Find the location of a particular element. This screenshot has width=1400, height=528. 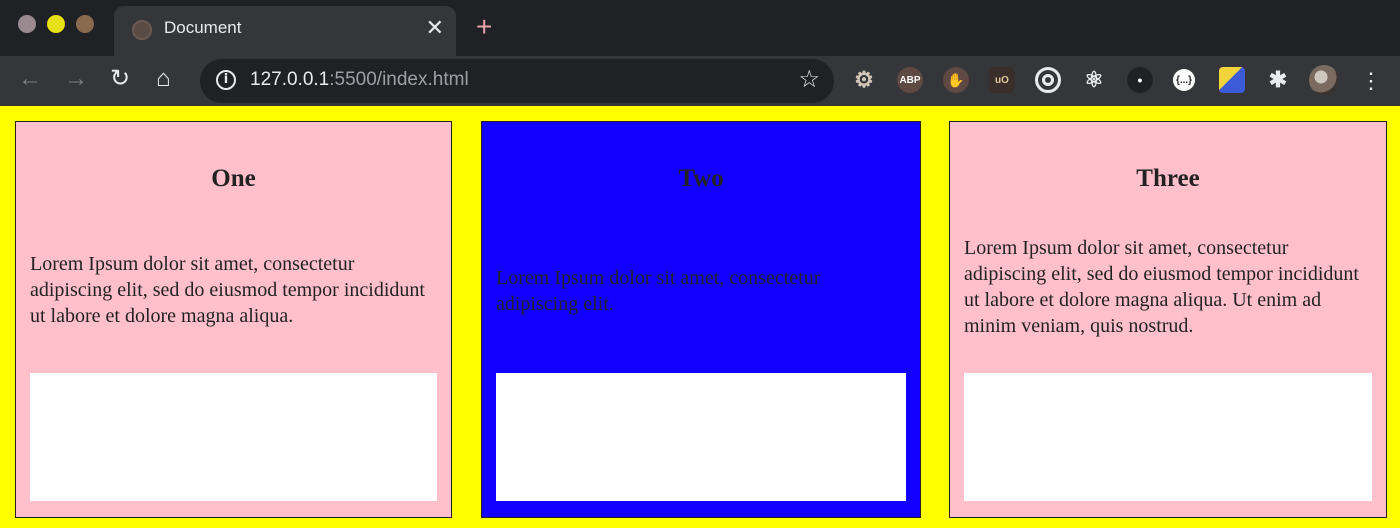

globe-icon is located at coordinates (142, 30).